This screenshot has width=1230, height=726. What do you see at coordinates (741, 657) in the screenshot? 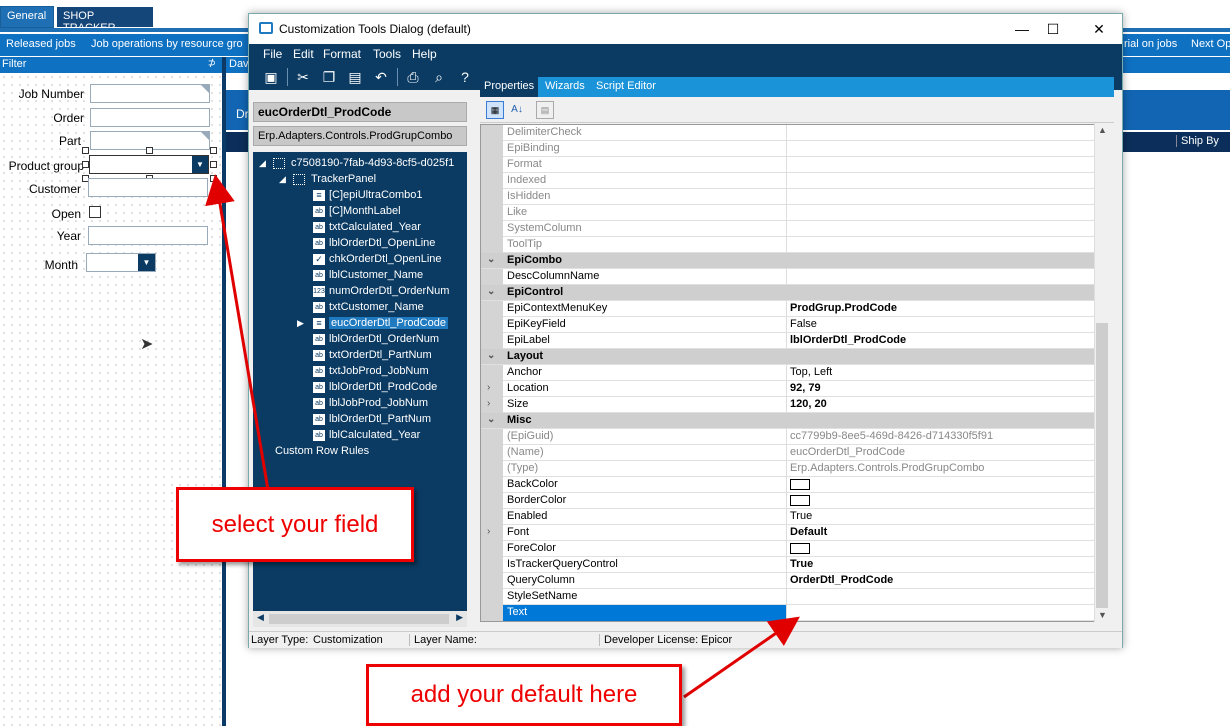
I see `arrow-to-text-property` at bounding box center [741, 657].